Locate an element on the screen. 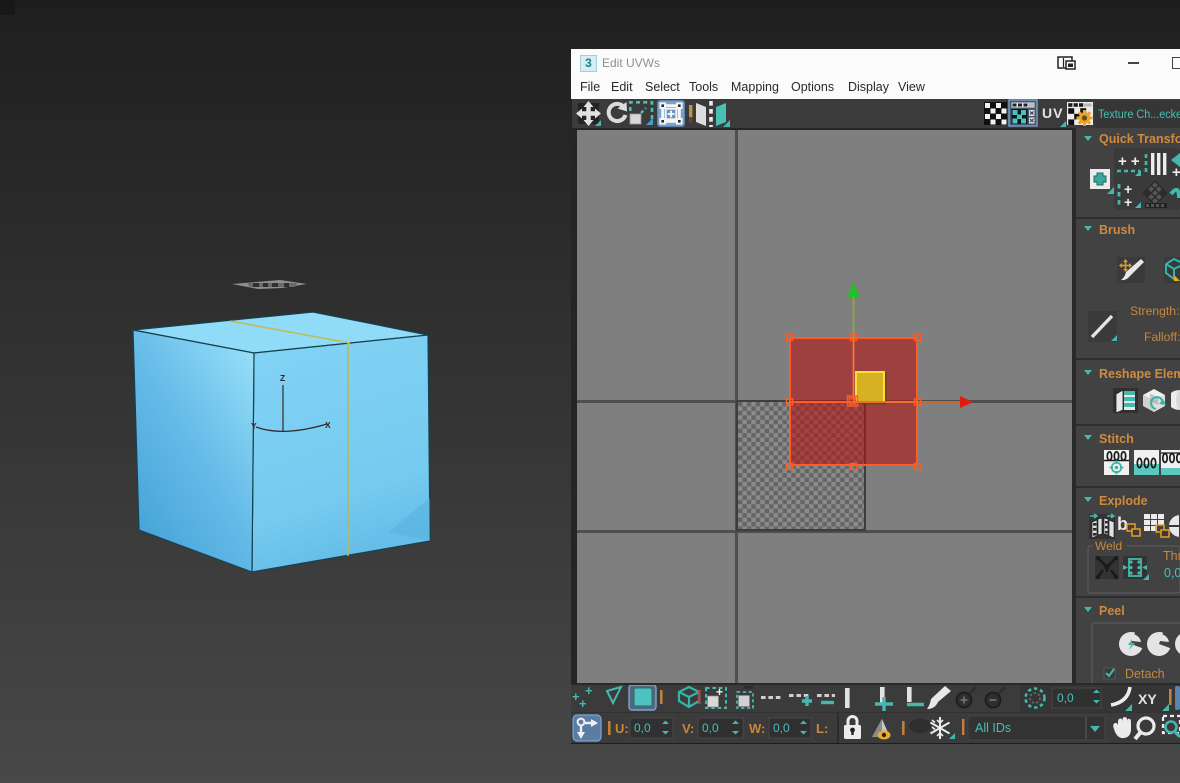 The height and width of the screenshot is (783, 1180). svg-text: Brush is located at coordinates (1117, 230).